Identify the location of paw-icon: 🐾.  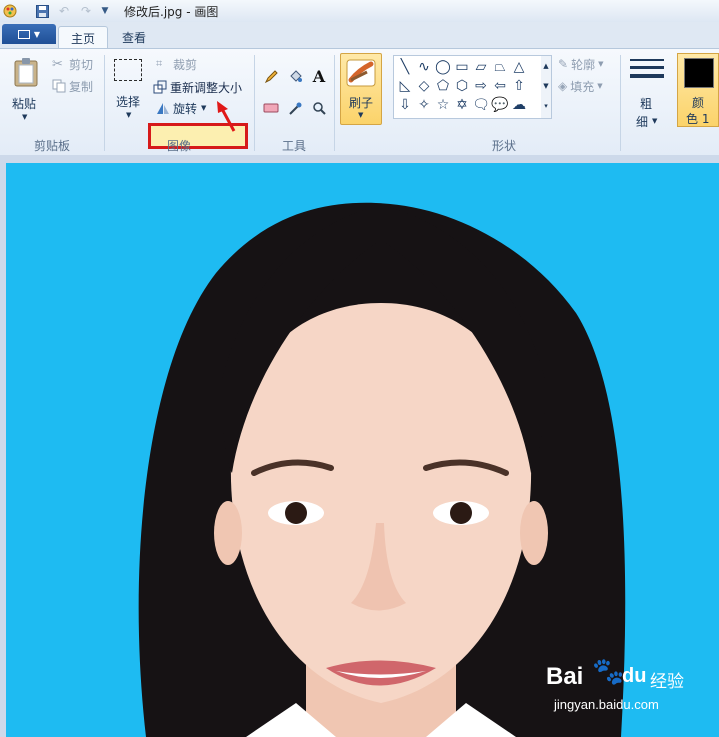
(608, 672).